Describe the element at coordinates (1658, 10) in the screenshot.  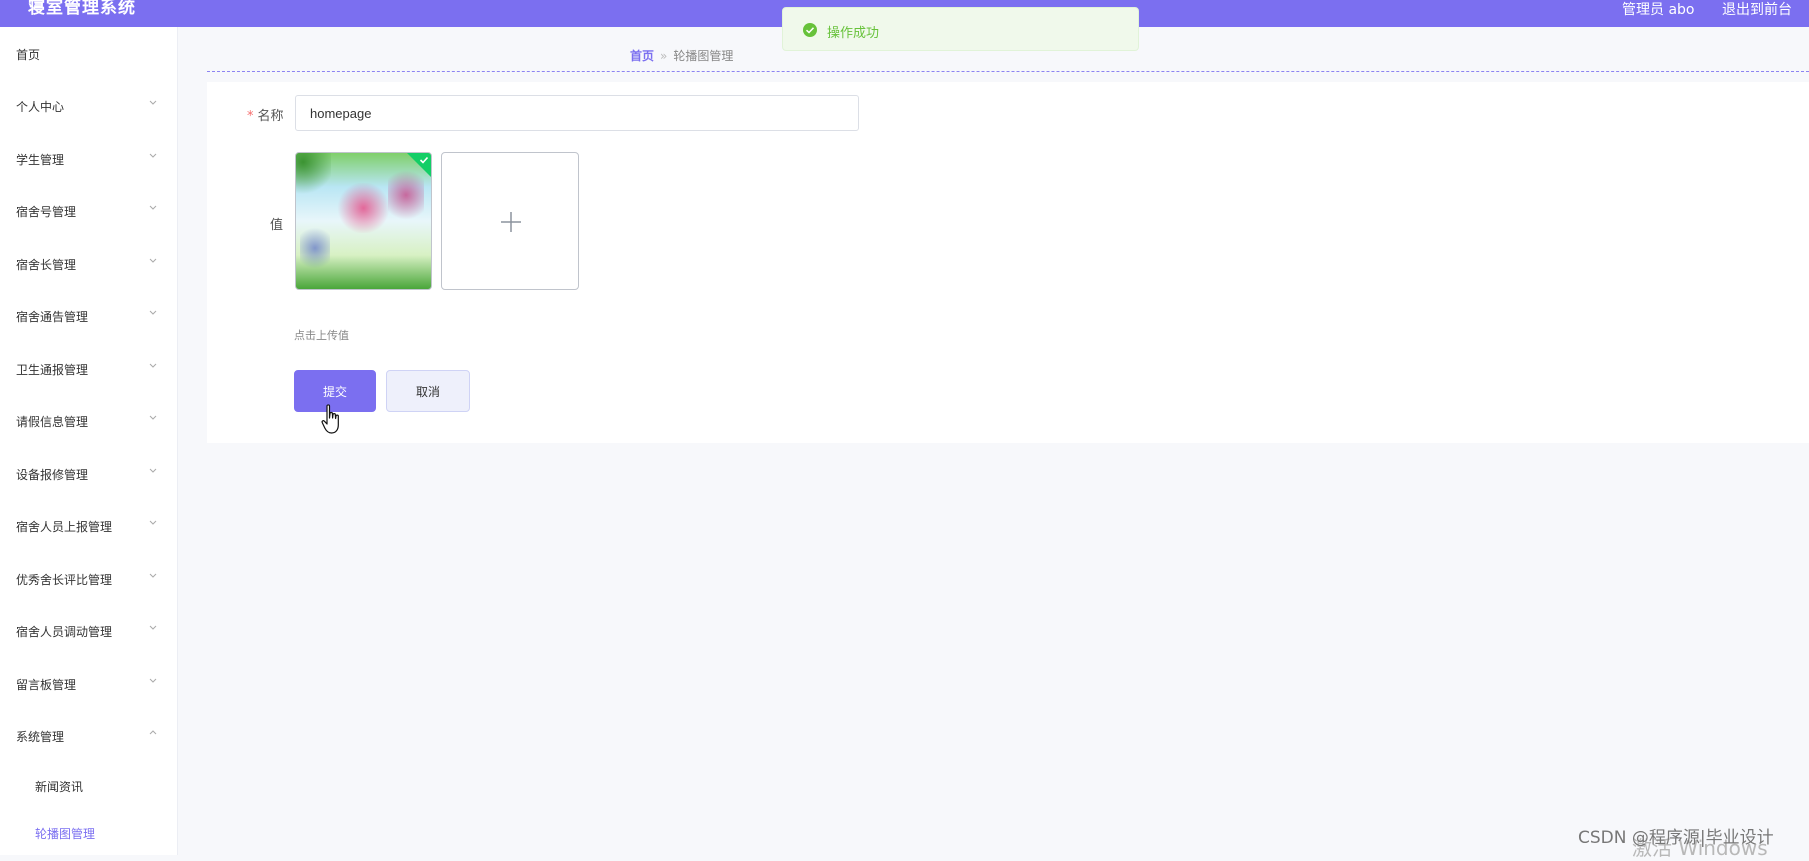
I see `current-user: 管理员 abo` at that location.